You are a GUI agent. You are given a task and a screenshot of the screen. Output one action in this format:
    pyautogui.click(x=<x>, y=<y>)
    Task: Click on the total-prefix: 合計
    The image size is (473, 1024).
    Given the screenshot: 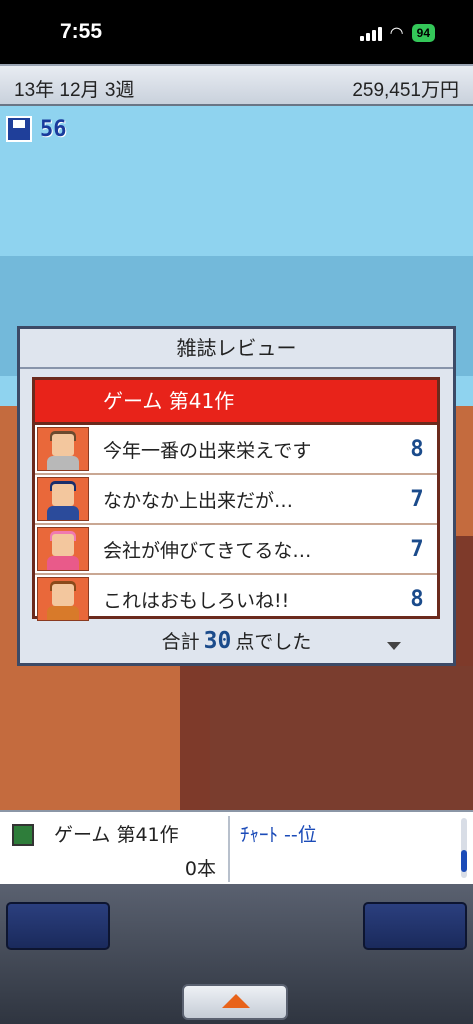 What is the action you would take?
    pyautogui.click(x=180, y=642)
    